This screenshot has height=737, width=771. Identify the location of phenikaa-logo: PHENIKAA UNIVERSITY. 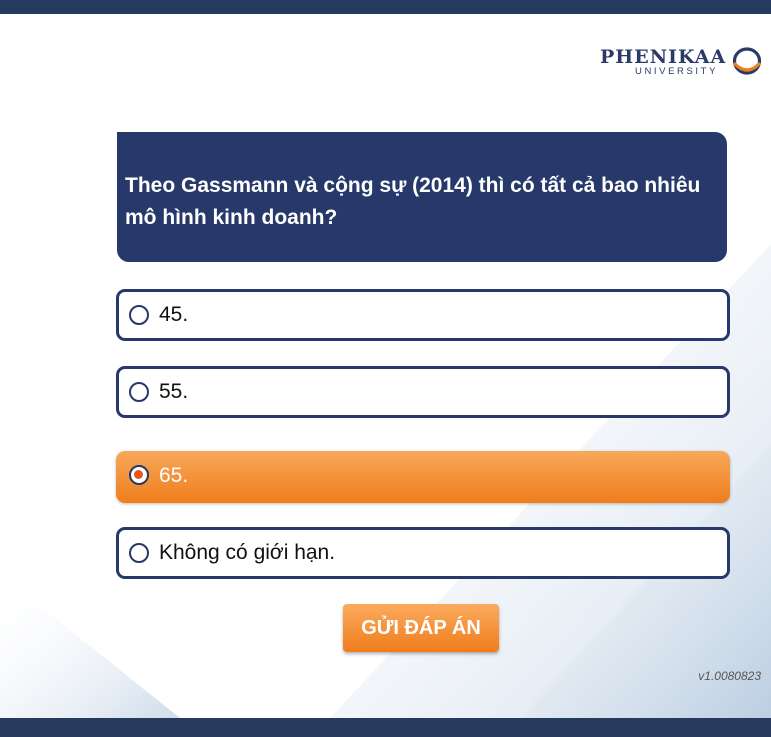
(685, 64).